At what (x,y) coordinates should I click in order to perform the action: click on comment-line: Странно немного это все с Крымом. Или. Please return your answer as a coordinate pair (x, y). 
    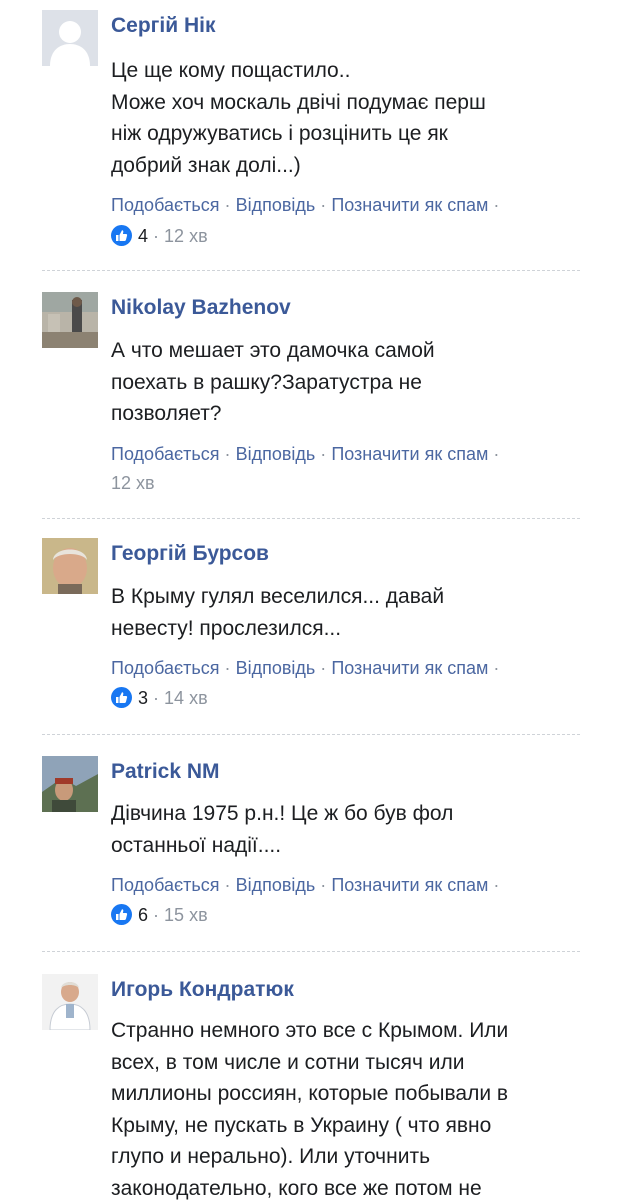
    Looking at the image, I should click on (351, 1031).